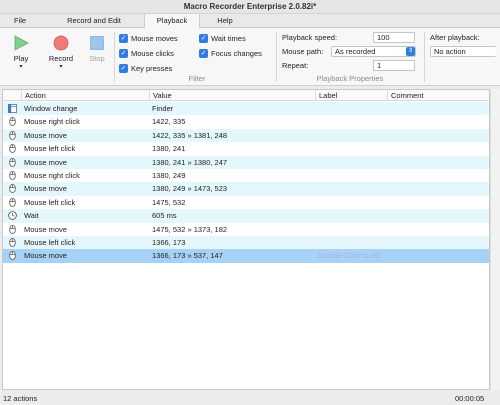 This screenshot has width=500, height=405. I want to click on cell-value: 1475, 532, so click(169, 202).